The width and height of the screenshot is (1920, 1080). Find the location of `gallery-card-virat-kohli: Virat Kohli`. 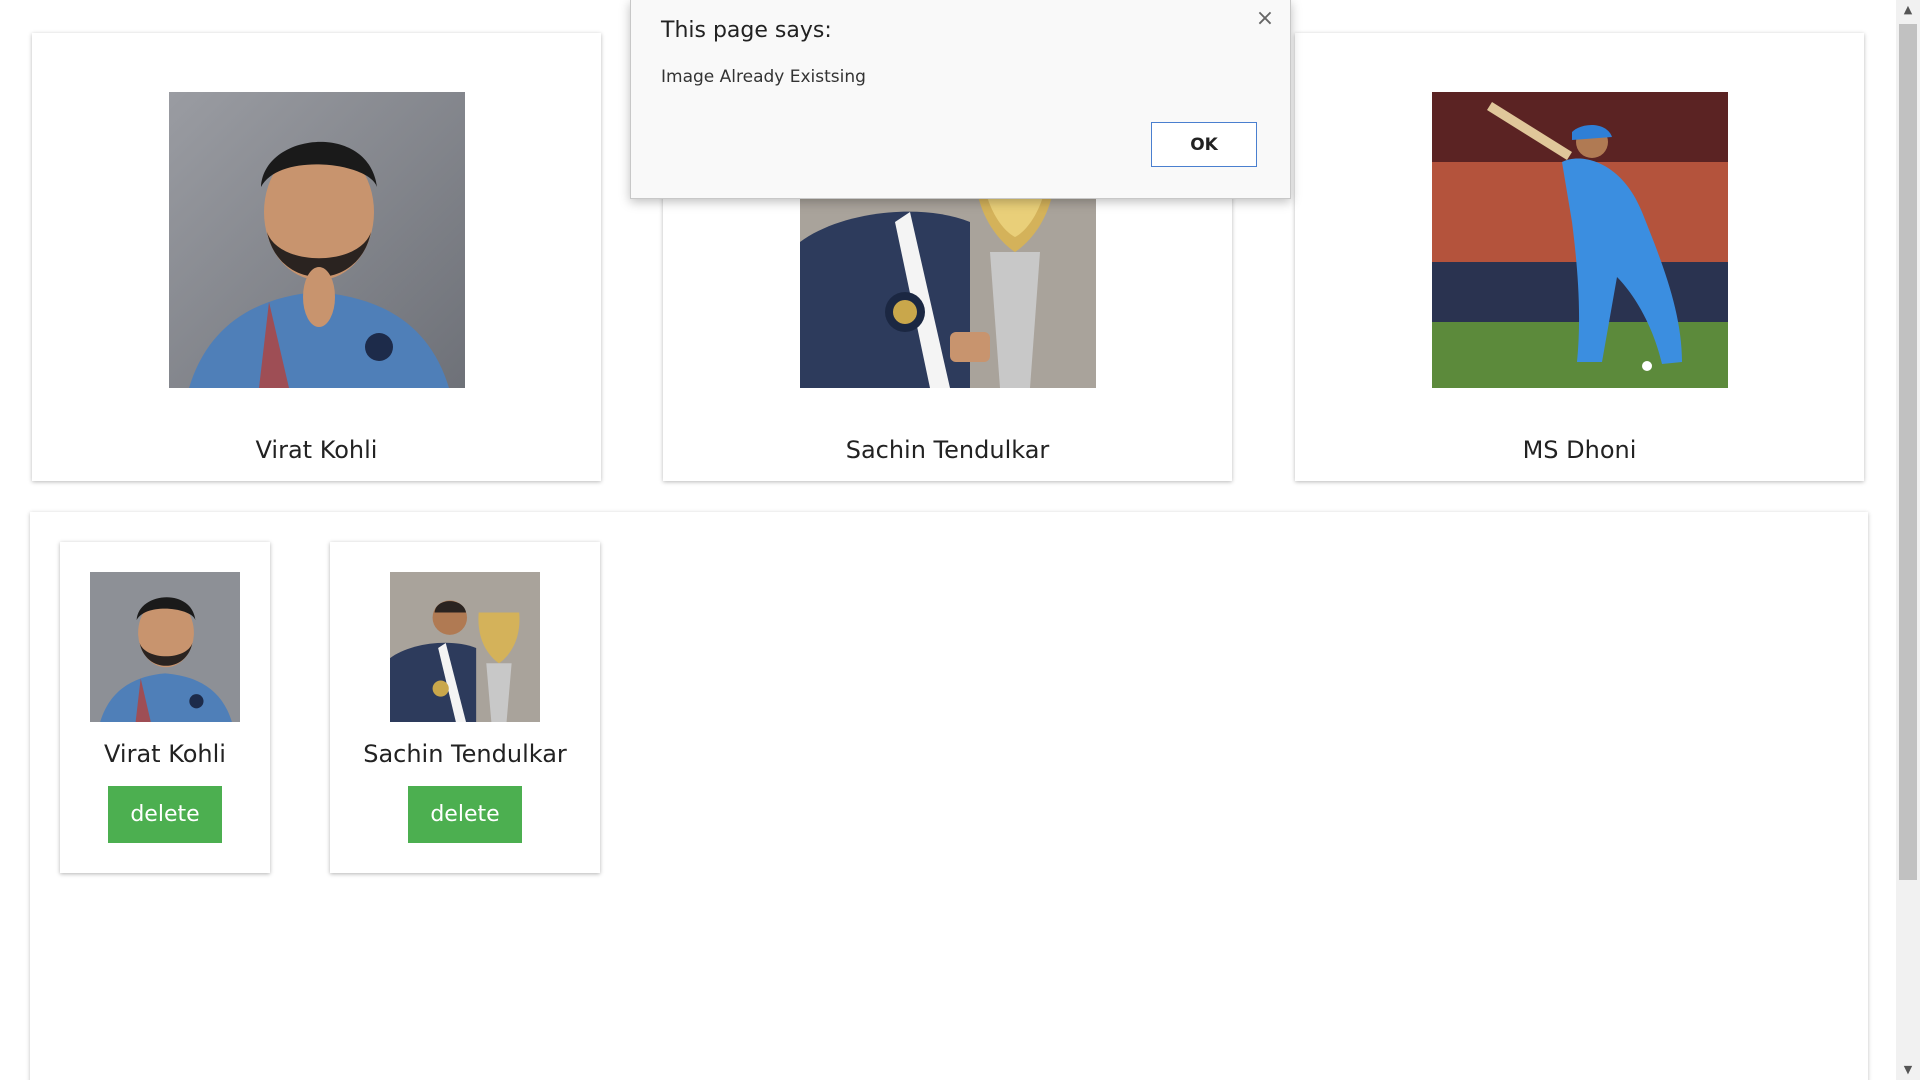

gallery-card-virat-kohli: Virat Kohli is located at coordinates (316, 257).